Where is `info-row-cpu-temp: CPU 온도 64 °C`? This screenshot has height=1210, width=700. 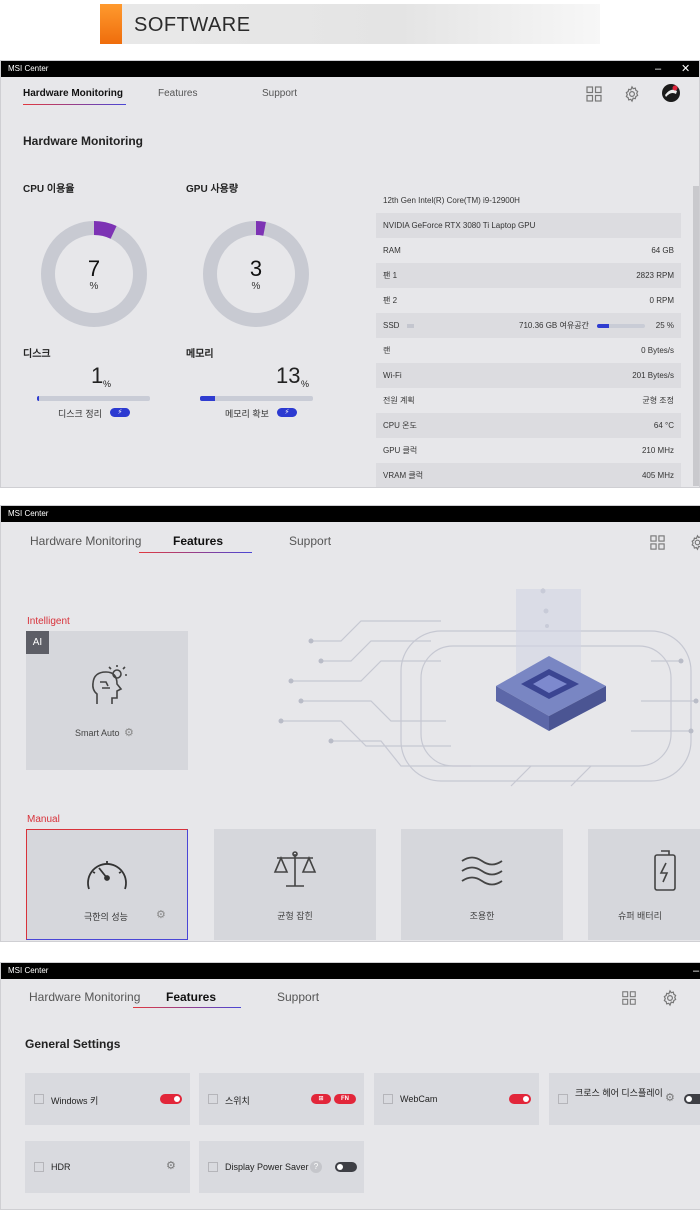
info-row-cpu-temp: CPU 온도 64 °C is located at coordinates (528, 425).